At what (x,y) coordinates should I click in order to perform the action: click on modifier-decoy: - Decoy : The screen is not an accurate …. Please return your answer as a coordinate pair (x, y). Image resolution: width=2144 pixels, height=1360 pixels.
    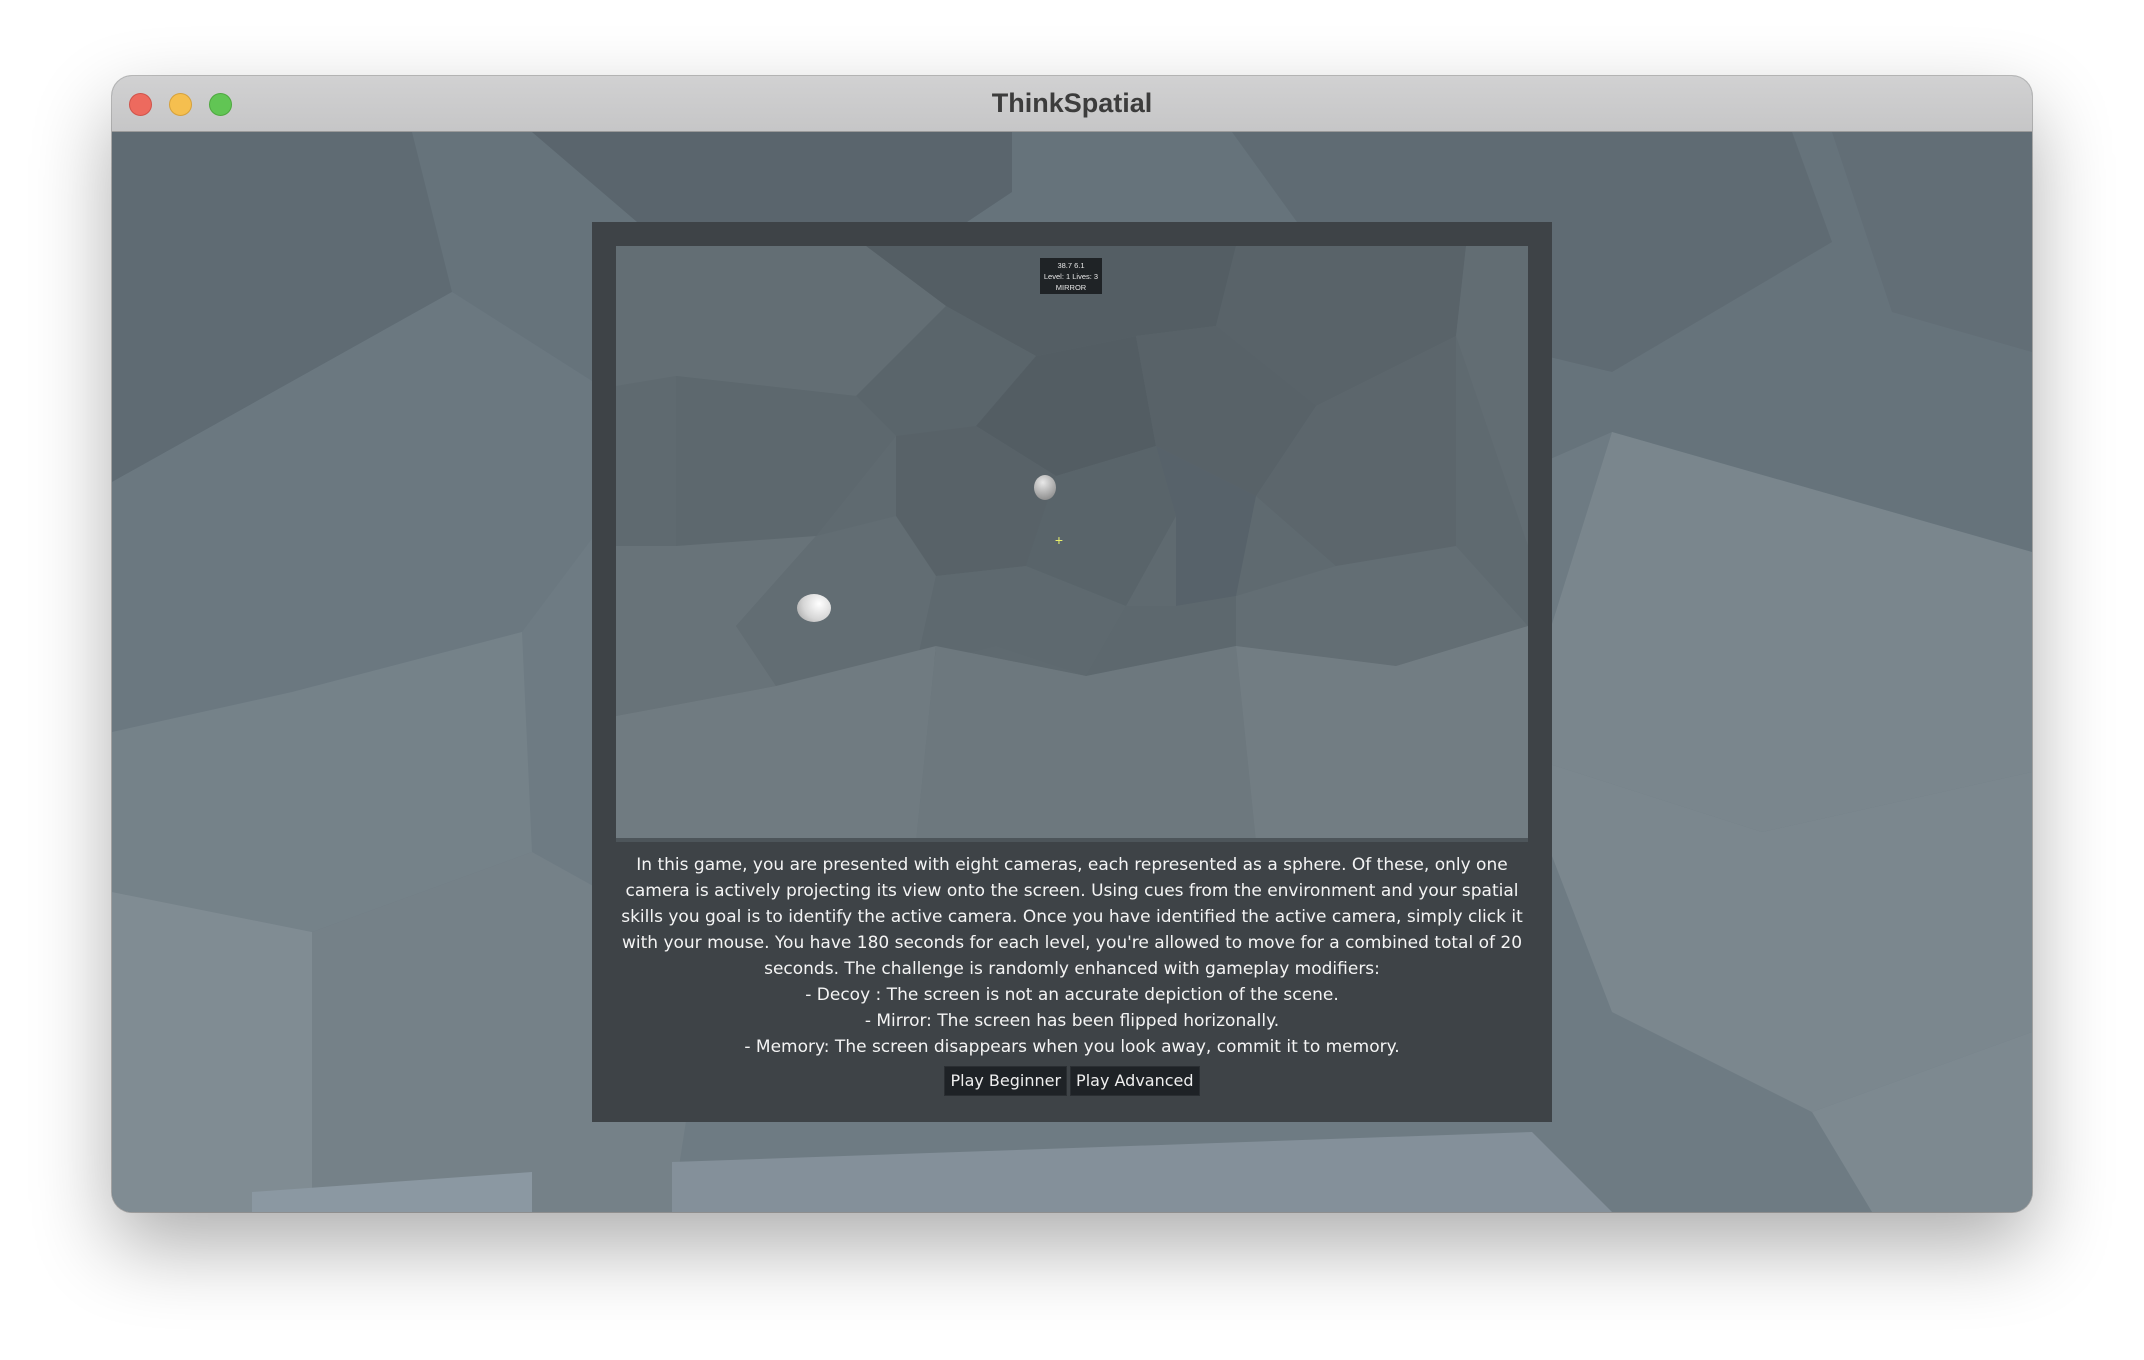
    Looking at the image, I should click on (1072, 995).